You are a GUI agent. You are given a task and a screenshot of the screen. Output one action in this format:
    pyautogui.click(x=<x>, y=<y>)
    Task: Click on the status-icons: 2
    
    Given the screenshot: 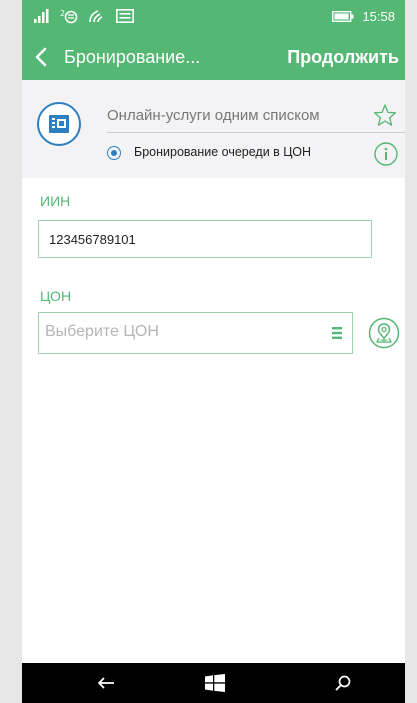 What is the action you would take?
    pyautogui.click(x=84, y=16)
    